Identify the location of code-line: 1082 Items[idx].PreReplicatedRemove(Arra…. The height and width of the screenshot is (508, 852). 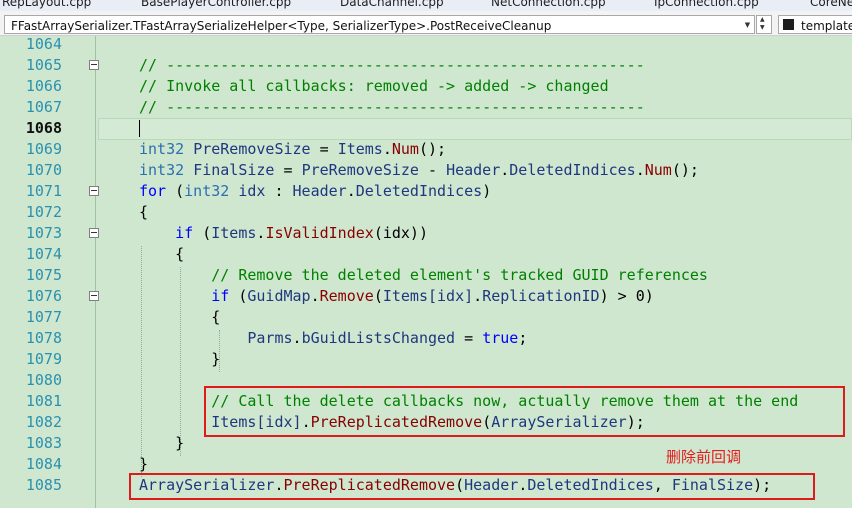
(426, 422).